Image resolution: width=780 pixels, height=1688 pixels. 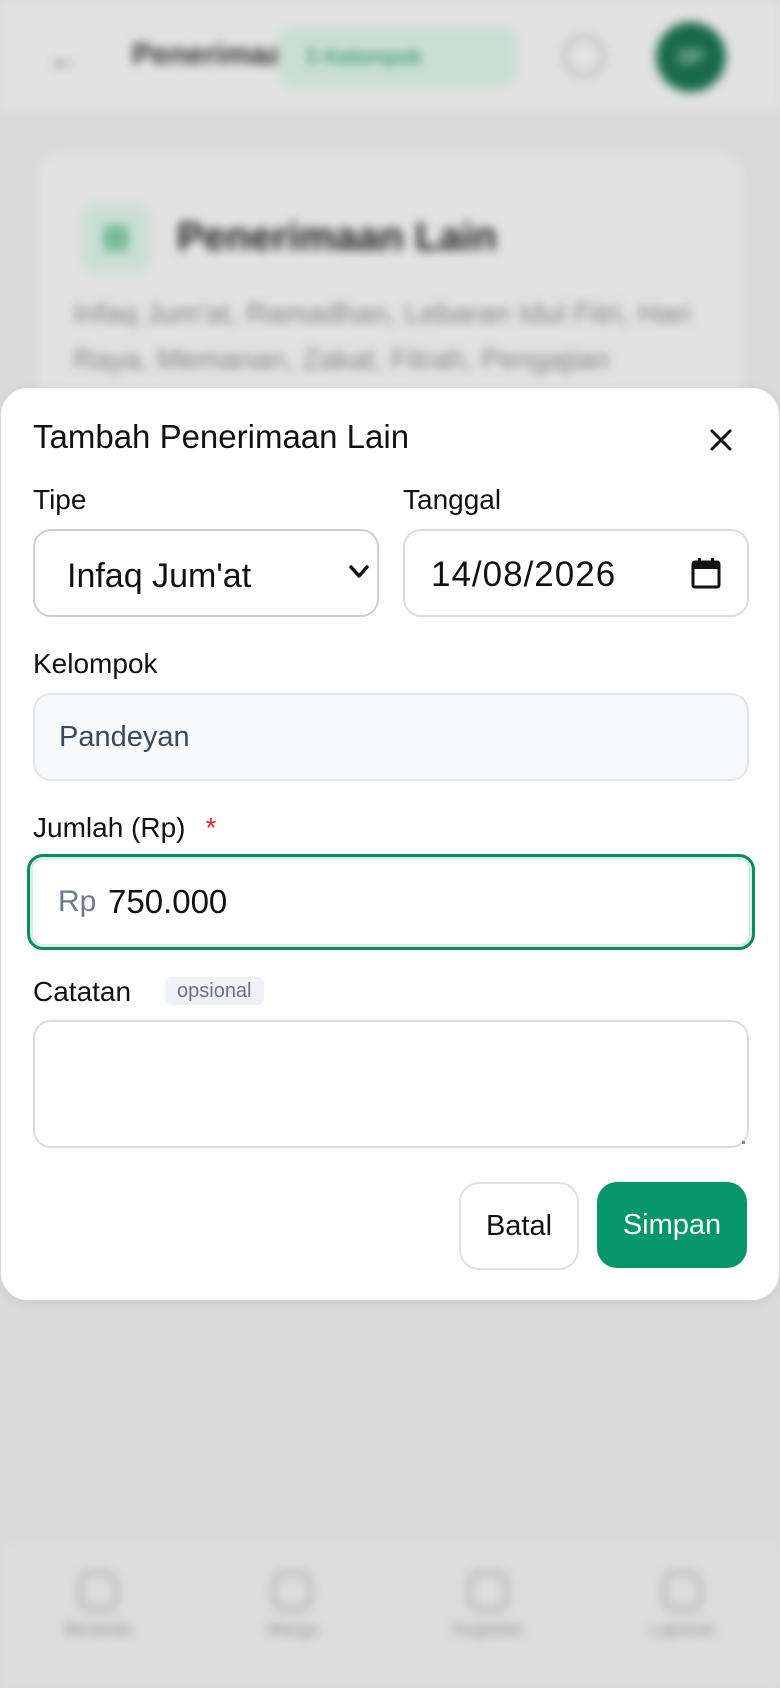 I want to click on group-value: Pandeyan, so click(x=124, y=737).